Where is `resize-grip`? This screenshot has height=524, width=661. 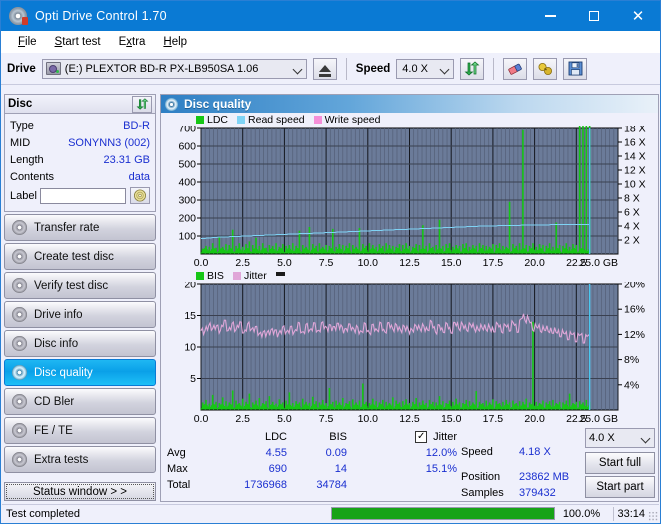 resize-grip is located at coordinates (653, 516).